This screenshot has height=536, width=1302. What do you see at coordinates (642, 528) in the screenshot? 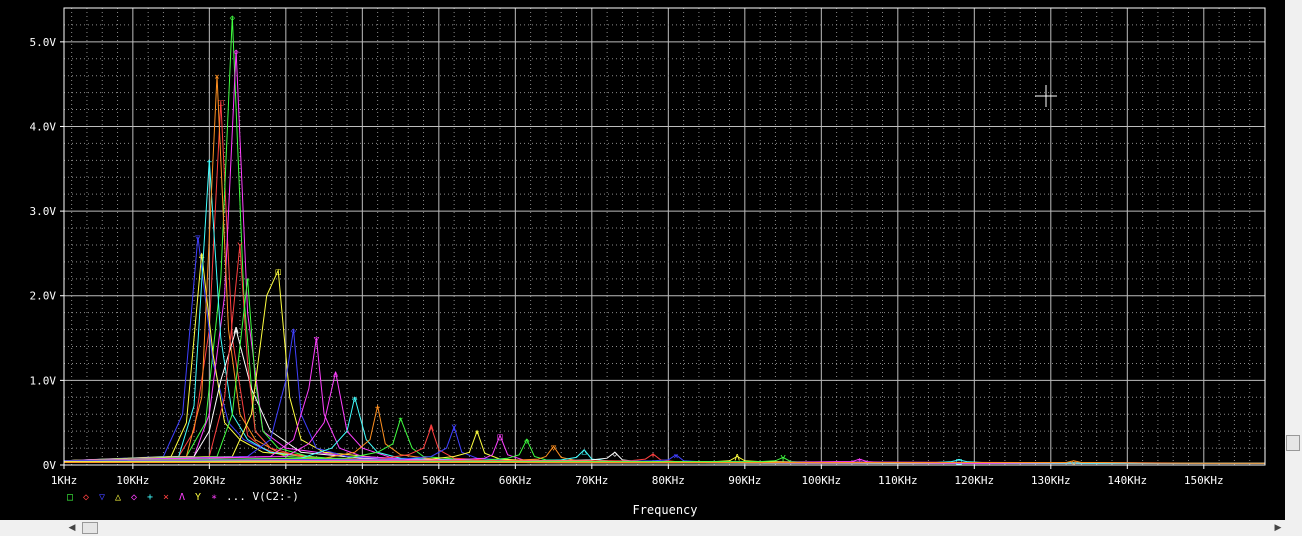
I see `horizontal-scrollbar: ◀ ▶` at bounding box center [642, 528].